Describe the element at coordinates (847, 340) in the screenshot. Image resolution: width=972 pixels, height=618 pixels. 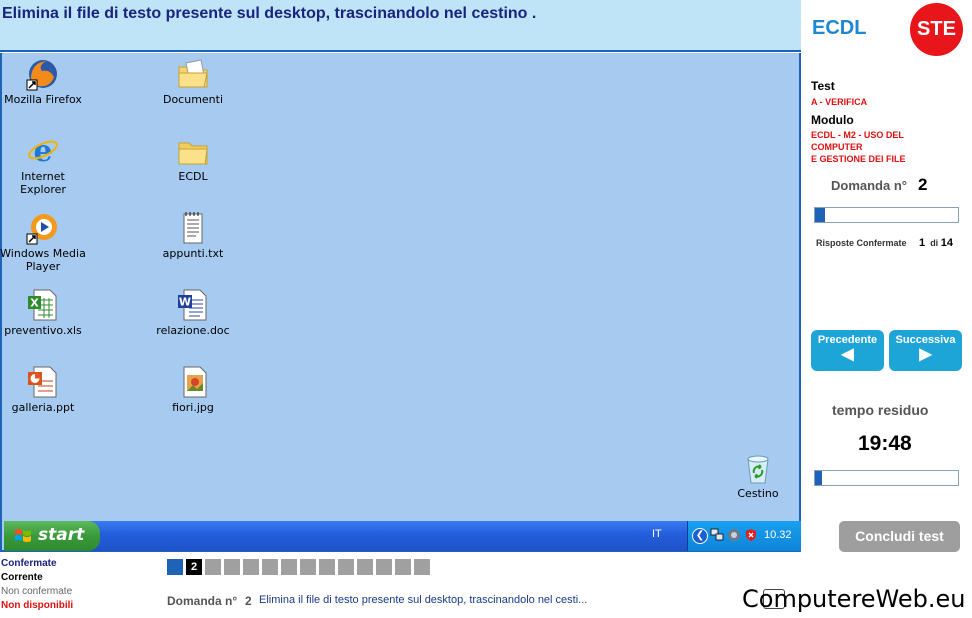
I see `previous-label: Precedente` at that location.